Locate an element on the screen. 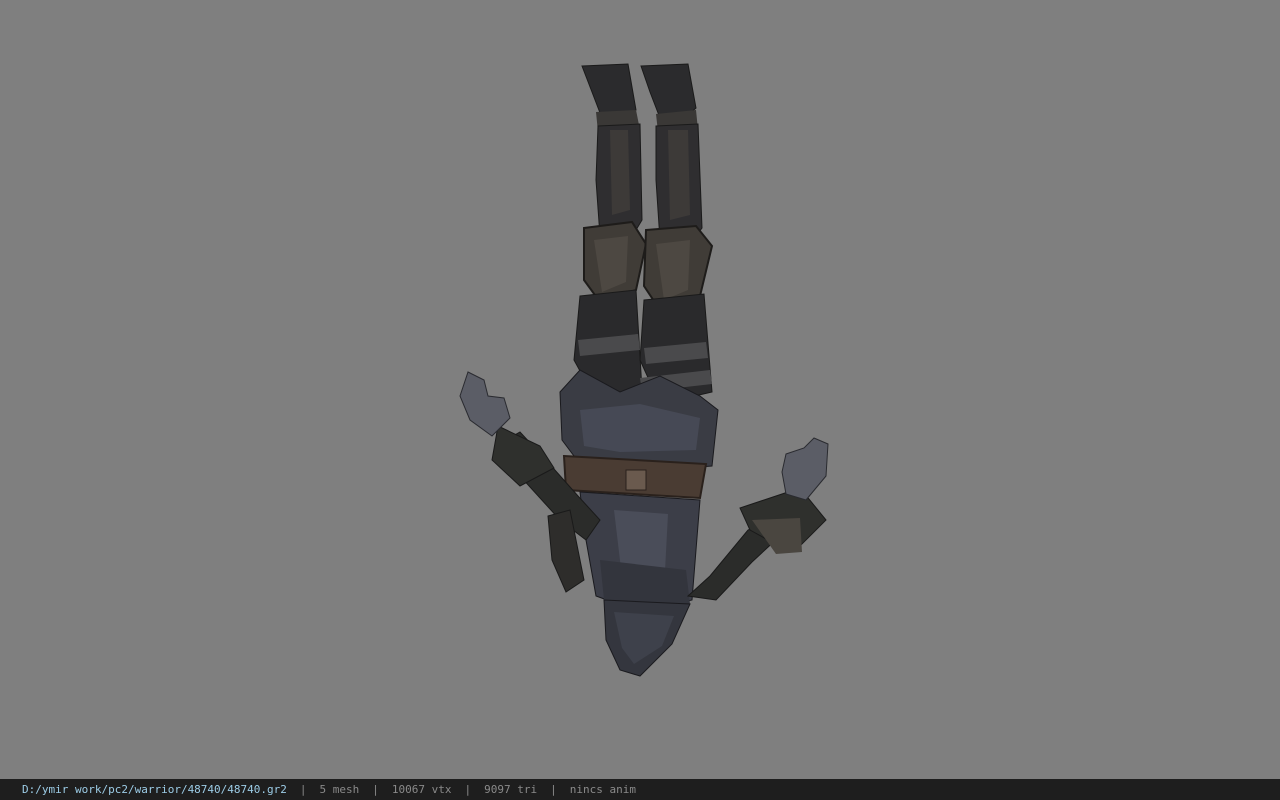  right-arm is located at coordinates (756, 544).